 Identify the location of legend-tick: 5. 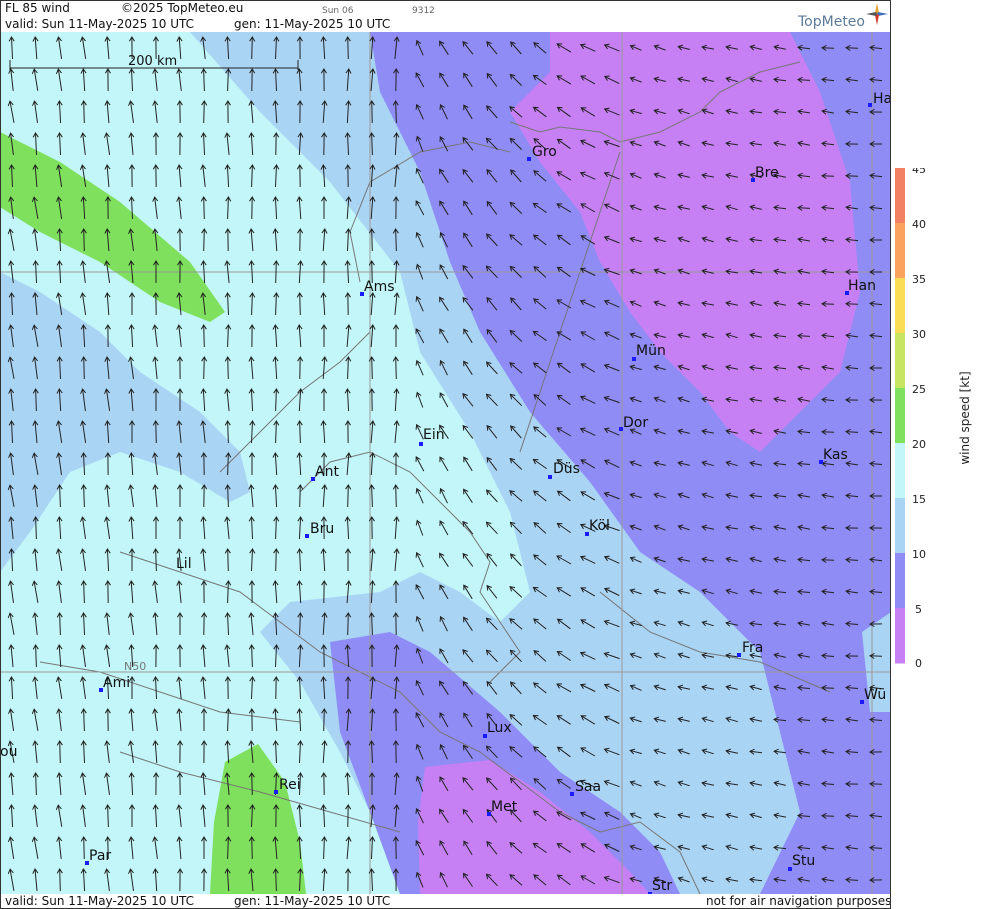
(918, 609).